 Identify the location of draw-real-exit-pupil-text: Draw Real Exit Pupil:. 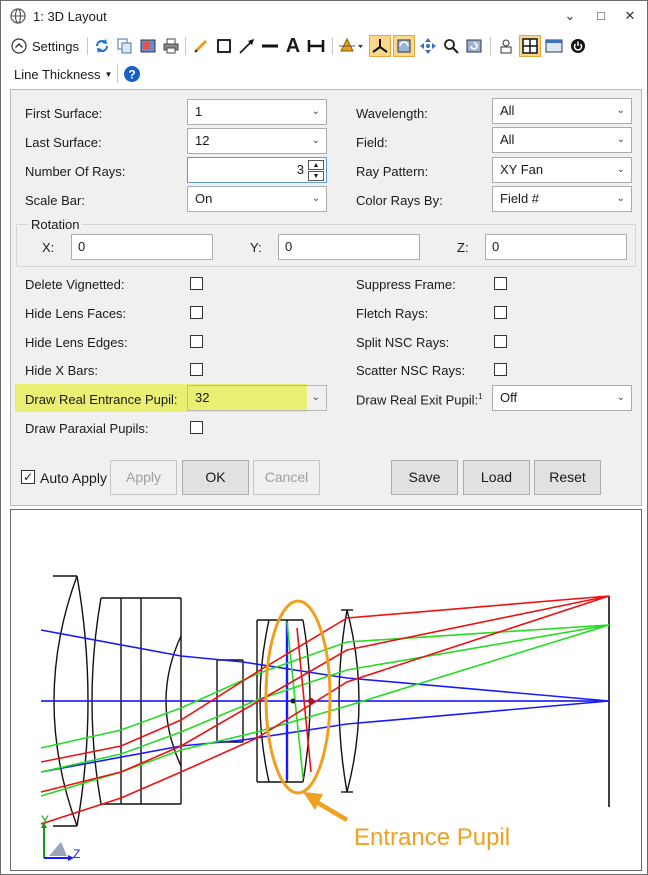
(417, 400).